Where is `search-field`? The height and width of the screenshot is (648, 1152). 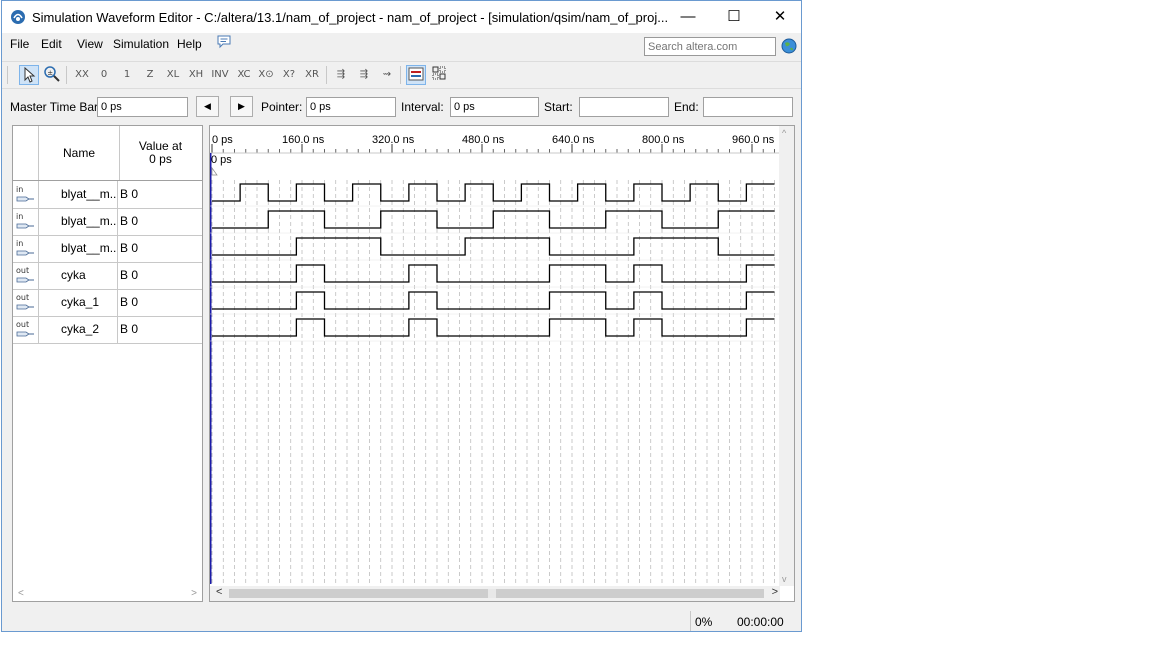 search-field is located at coordinates (710, 46).